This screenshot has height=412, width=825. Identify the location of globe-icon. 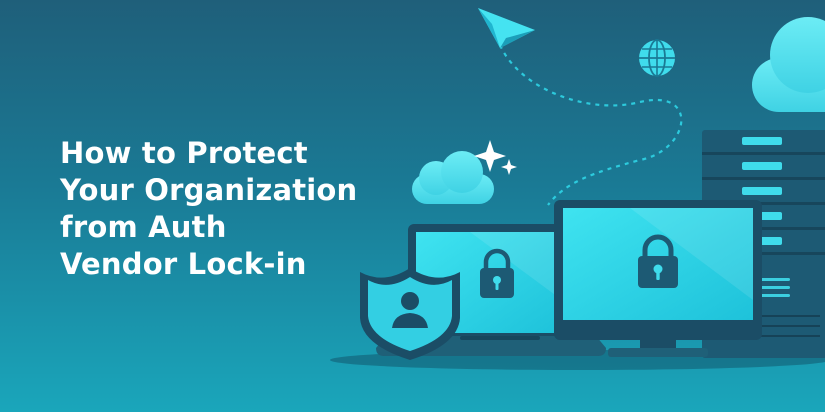
(657, 58).